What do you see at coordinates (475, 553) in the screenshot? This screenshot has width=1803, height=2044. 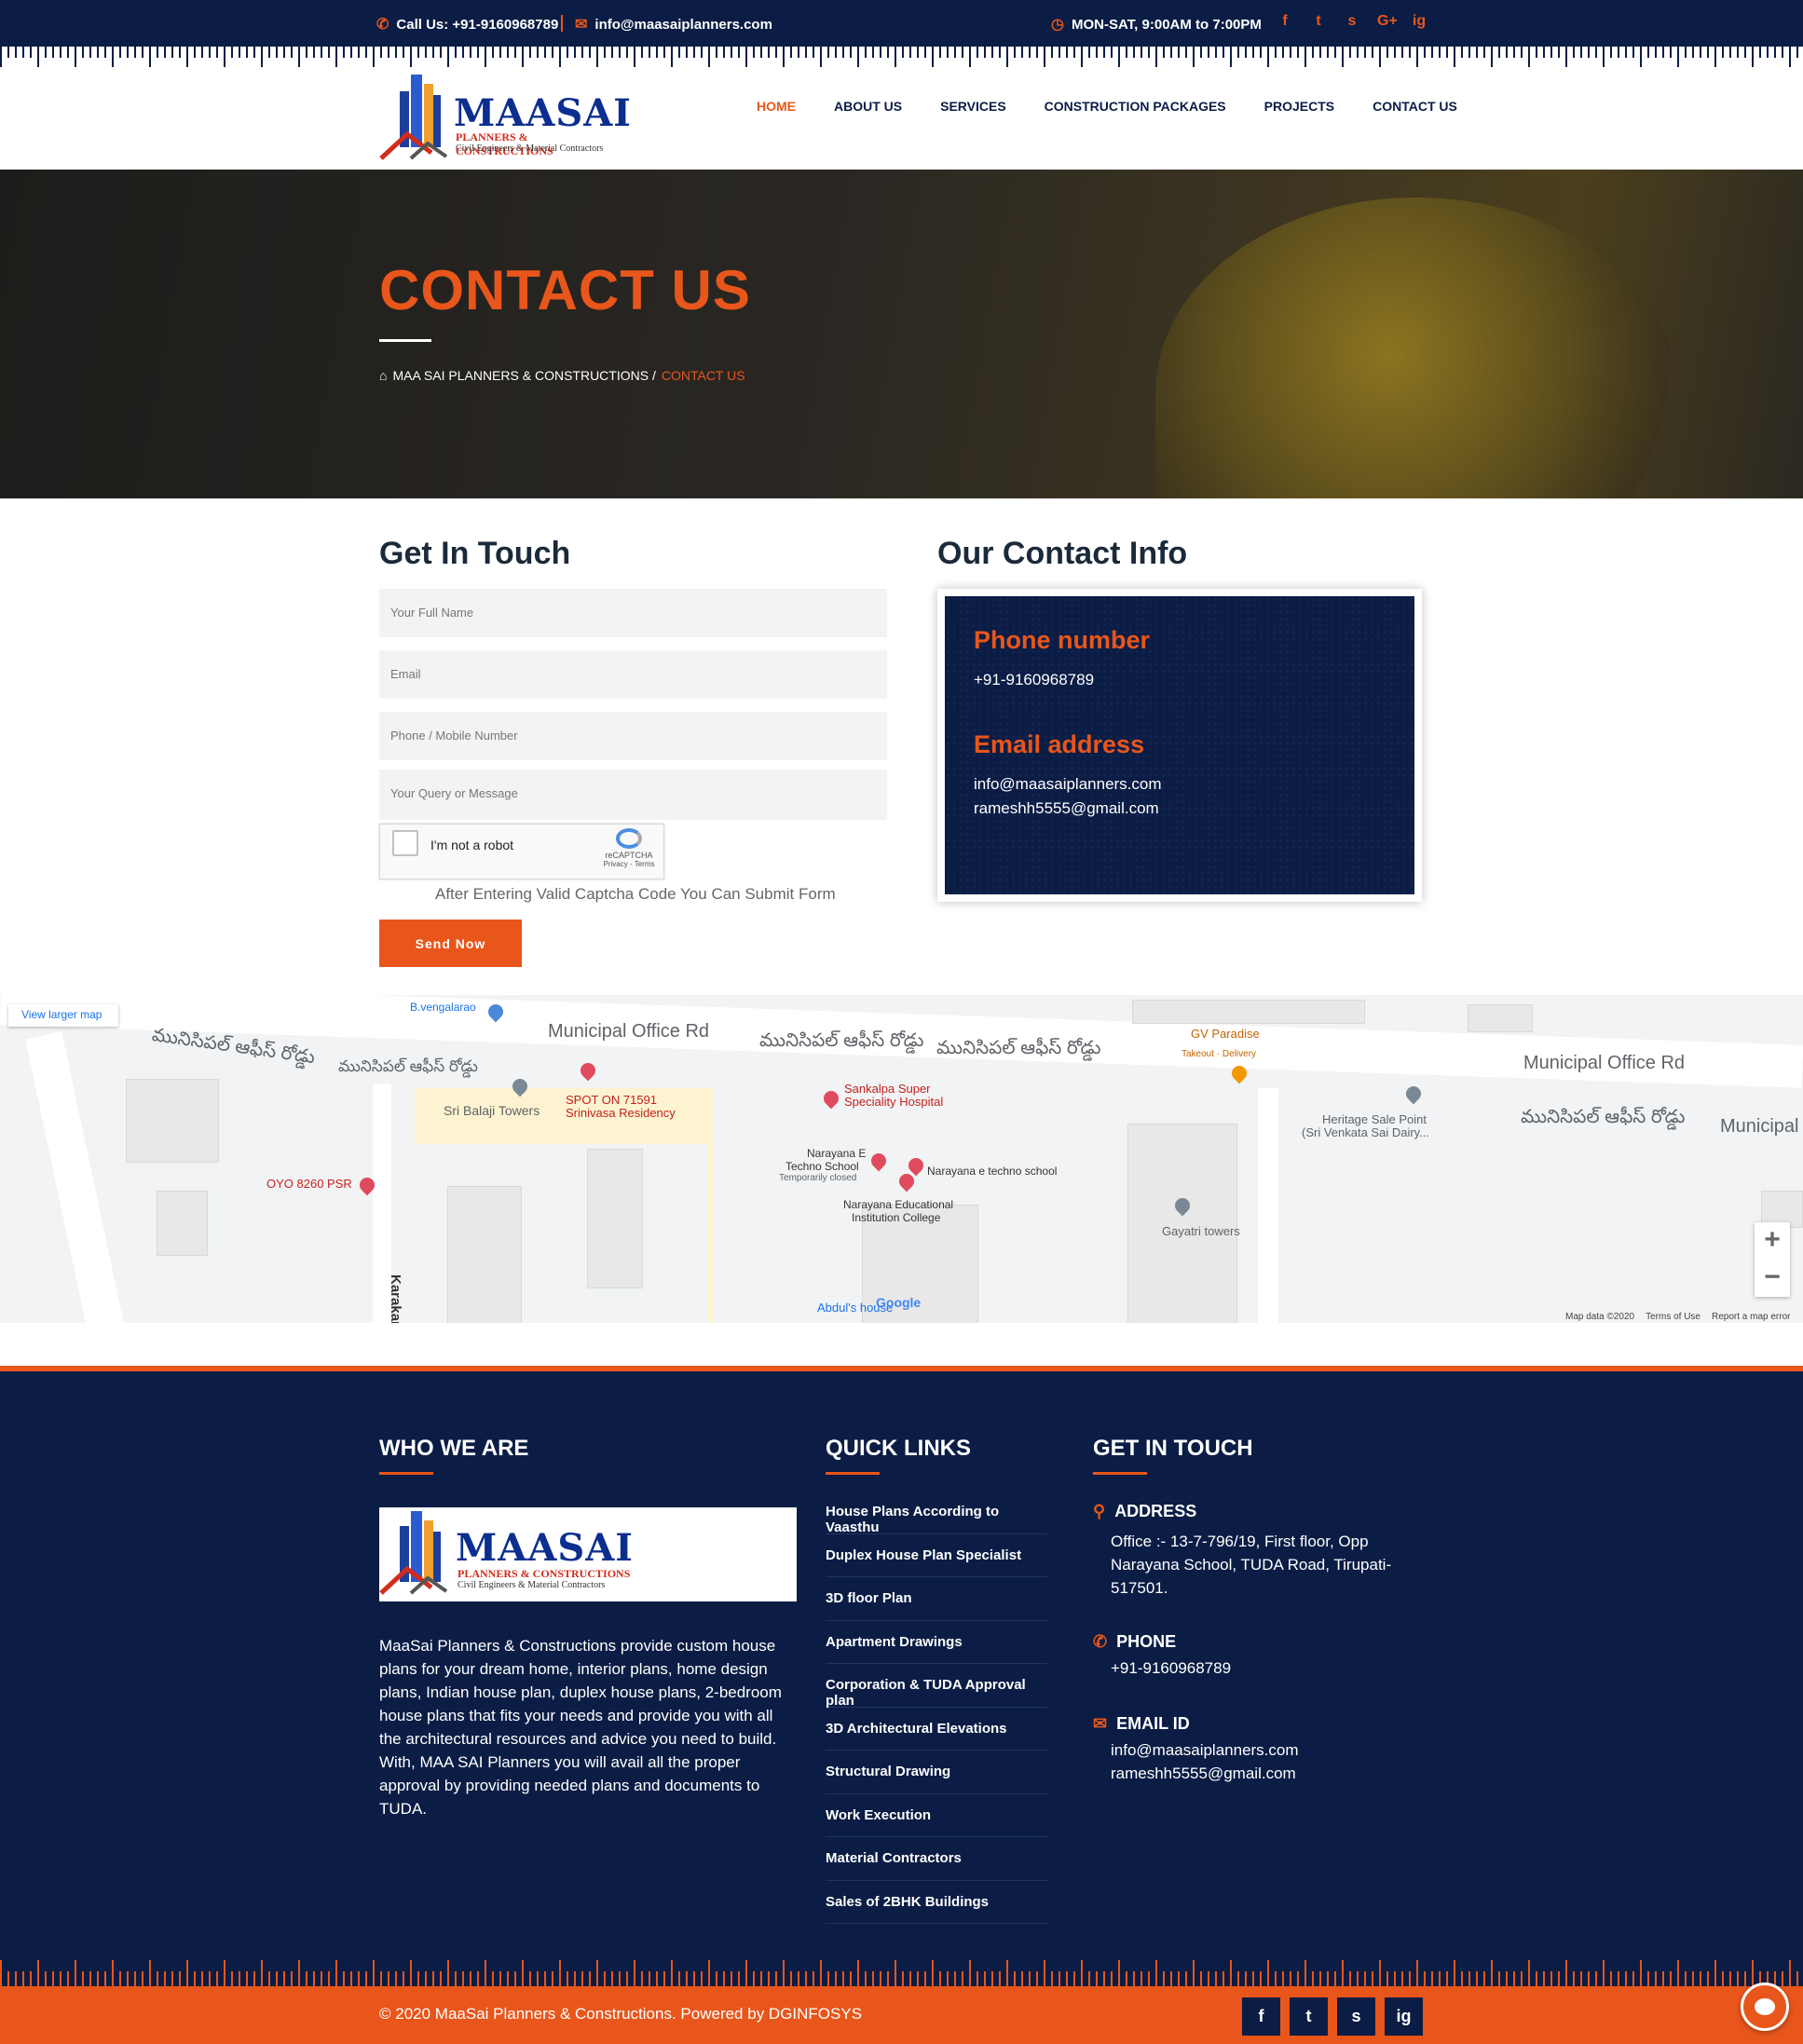 I see `form-title: Get In Touch` at bounding box center [475, 553].